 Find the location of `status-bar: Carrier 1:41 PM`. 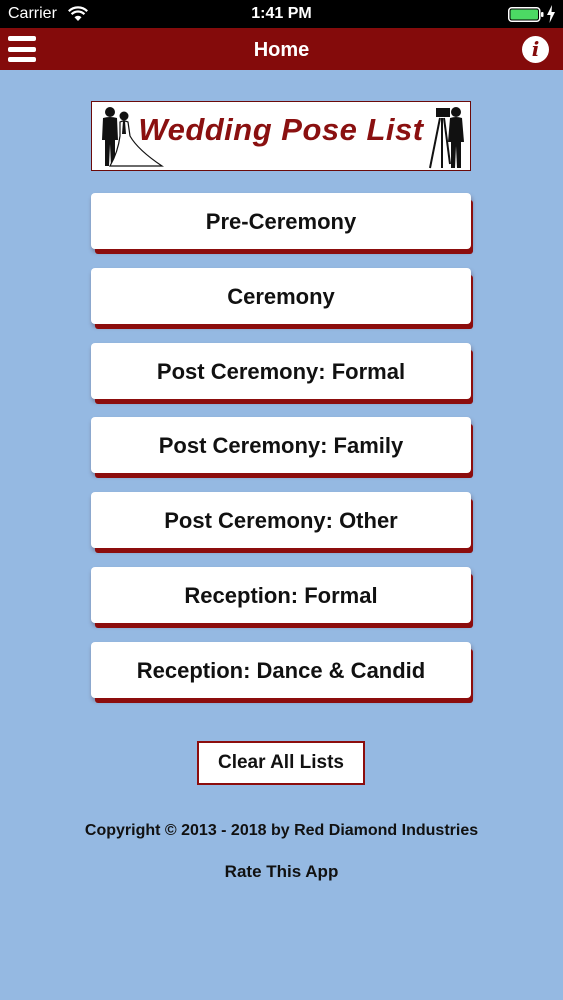

status-bar: Carrier 1:41 PM is located at coordinates (281, 14).